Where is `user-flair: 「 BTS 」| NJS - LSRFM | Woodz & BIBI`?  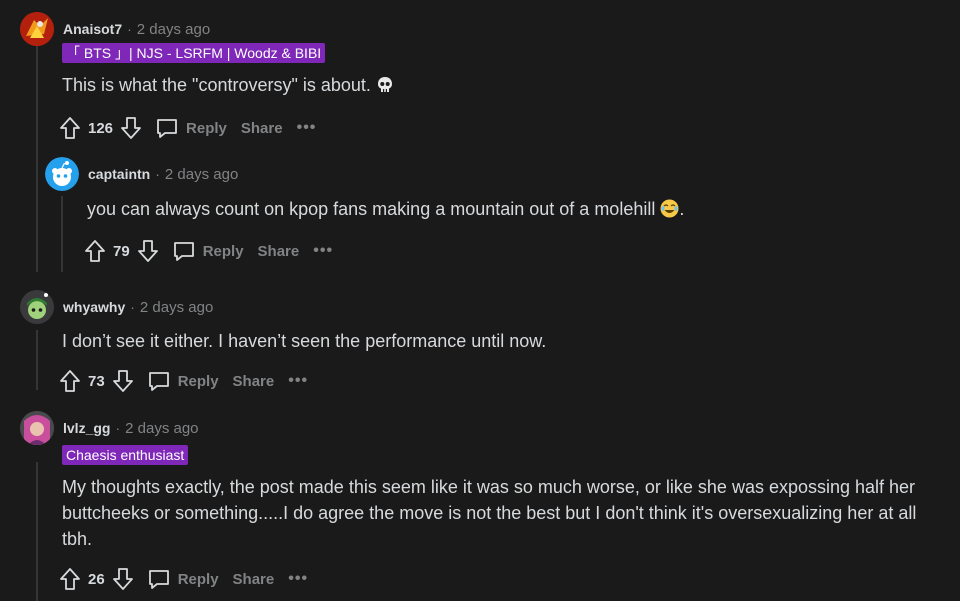
user-flair: 「 BTS 」| NJS - LSRFM | Woodz & BIBI is located at coordinates (194, 53).